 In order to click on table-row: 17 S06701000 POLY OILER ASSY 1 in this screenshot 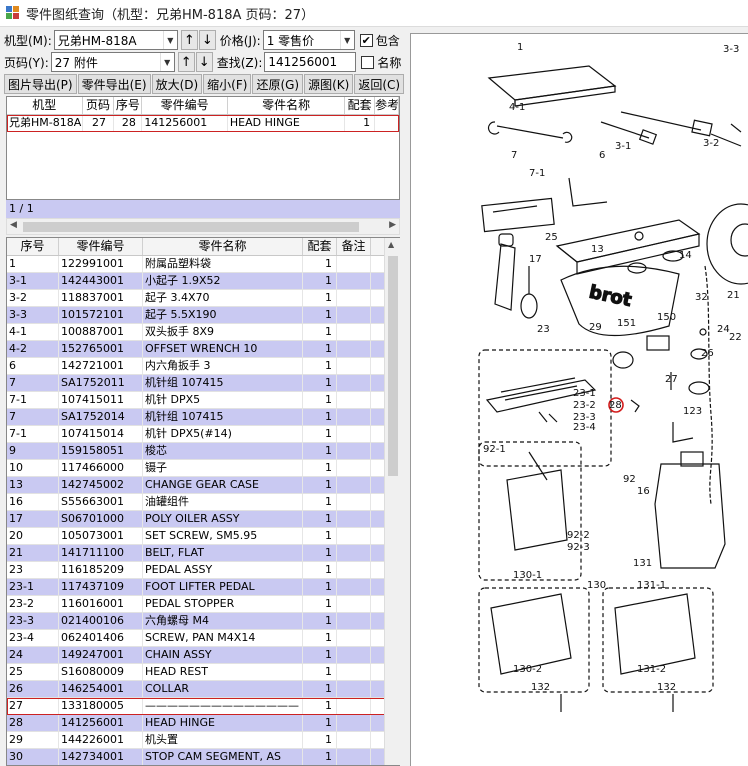, I will do `click(203, 519)`.